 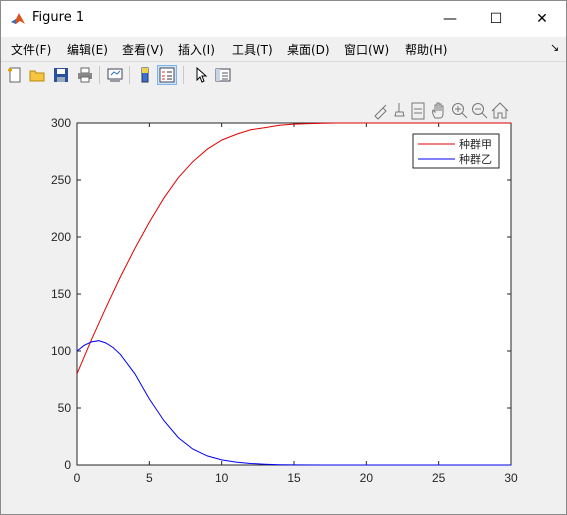 What do you see at coordinates (456, 151) in the screenshot?
I see `legend: 种群甲种群乙` at bounding box center [456, 151].